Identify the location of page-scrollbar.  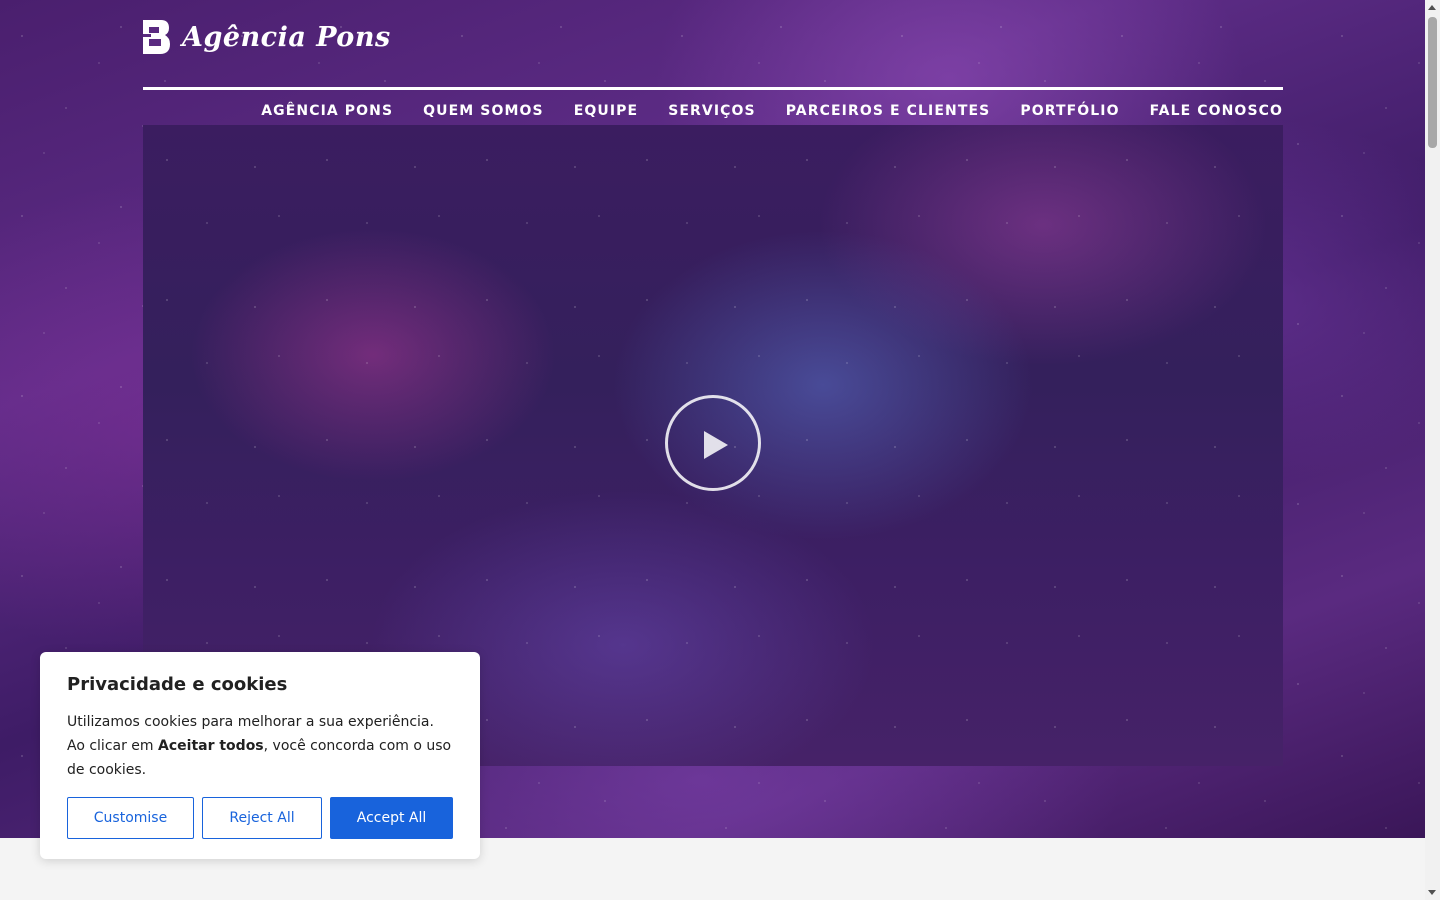
(1432, 450).